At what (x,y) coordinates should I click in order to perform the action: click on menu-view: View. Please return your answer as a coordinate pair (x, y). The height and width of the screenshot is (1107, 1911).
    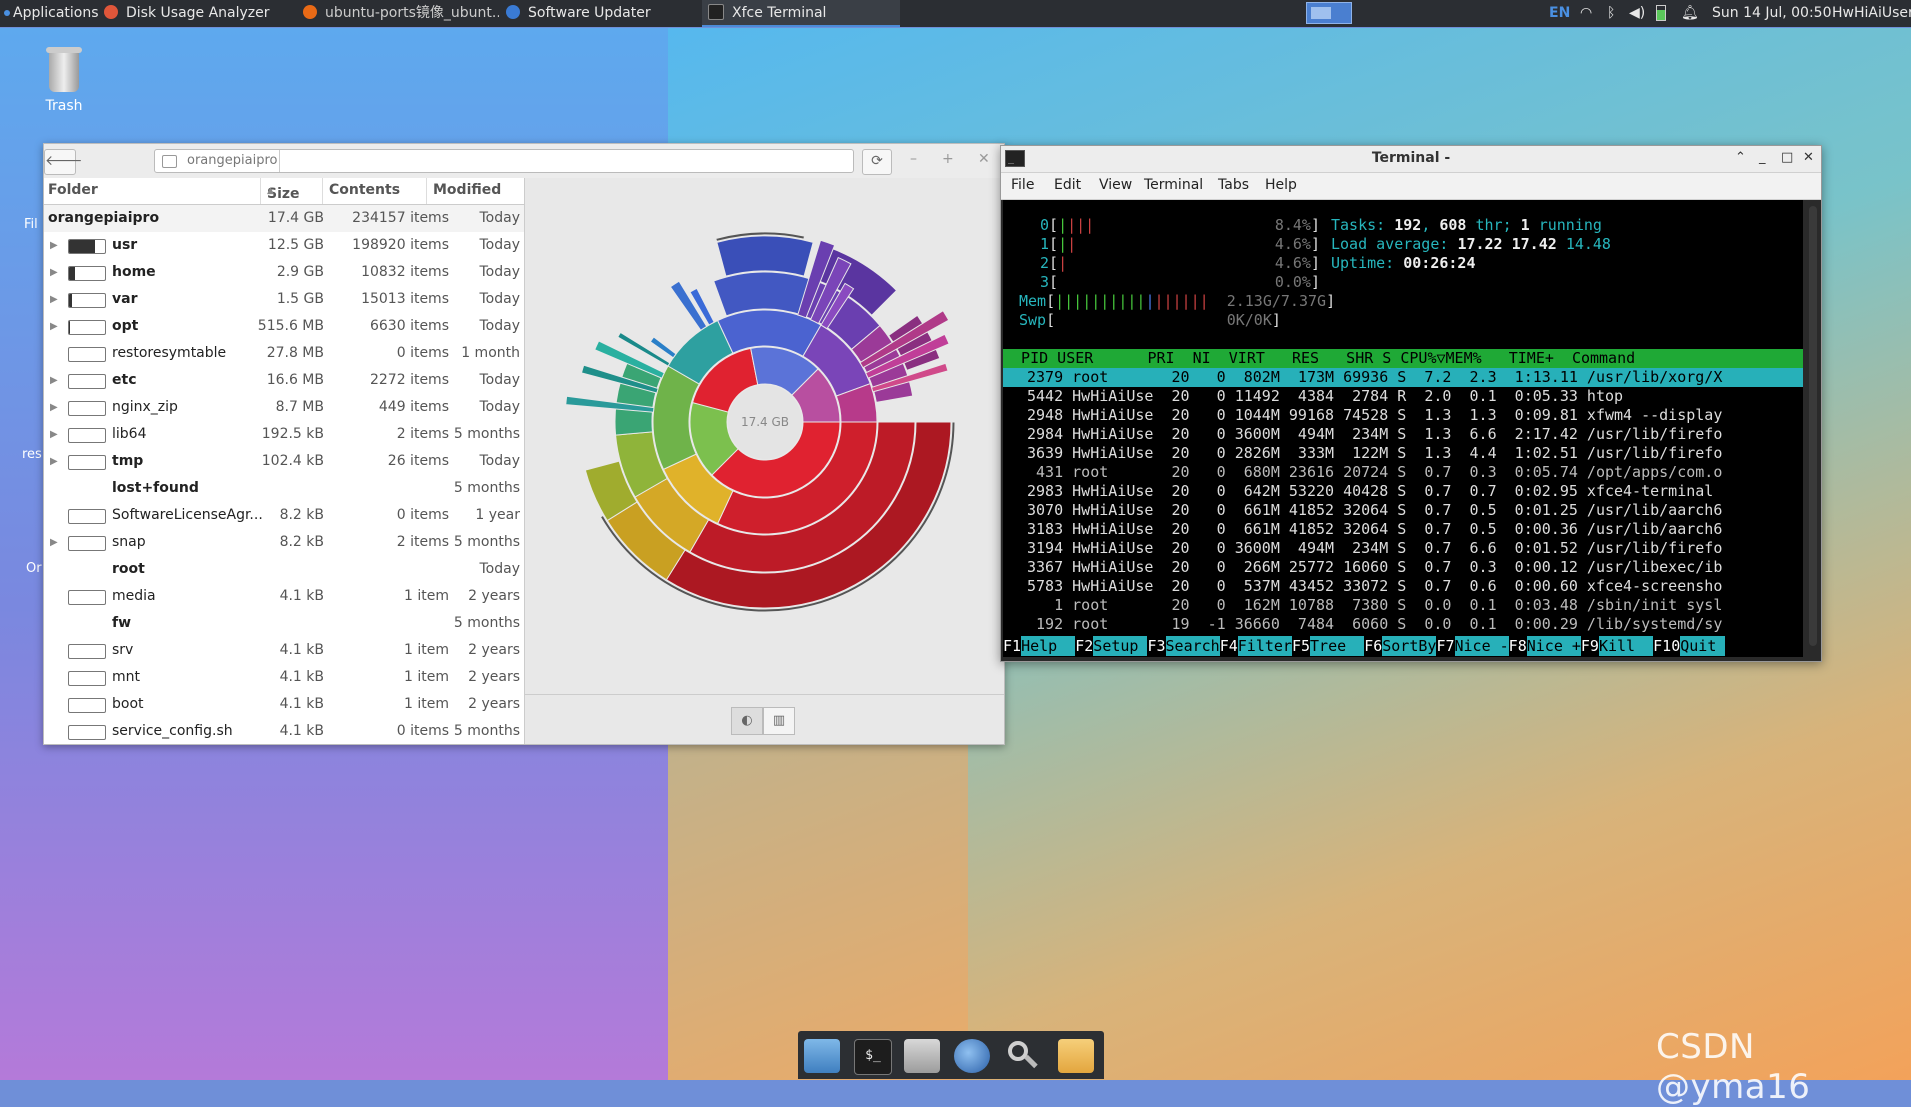
    Looking at the image, I should click on (1115, 185).